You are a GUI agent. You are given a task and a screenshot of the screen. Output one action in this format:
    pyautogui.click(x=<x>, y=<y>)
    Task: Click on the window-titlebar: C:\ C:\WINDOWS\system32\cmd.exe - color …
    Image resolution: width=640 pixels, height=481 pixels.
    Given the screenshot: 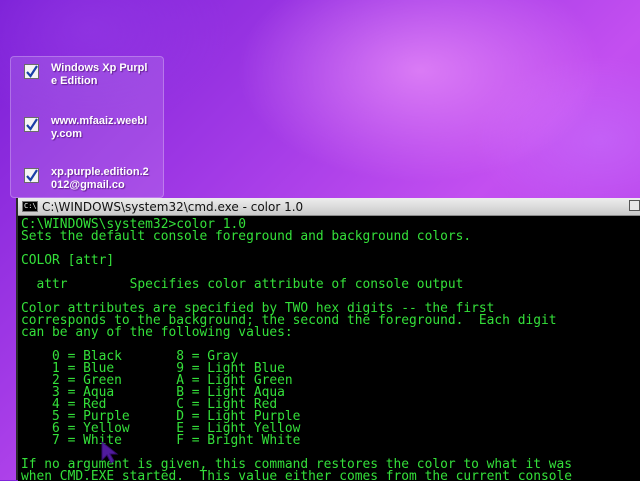 What is the action you would take?
    pyautogui.click(x=329, y=207)
    